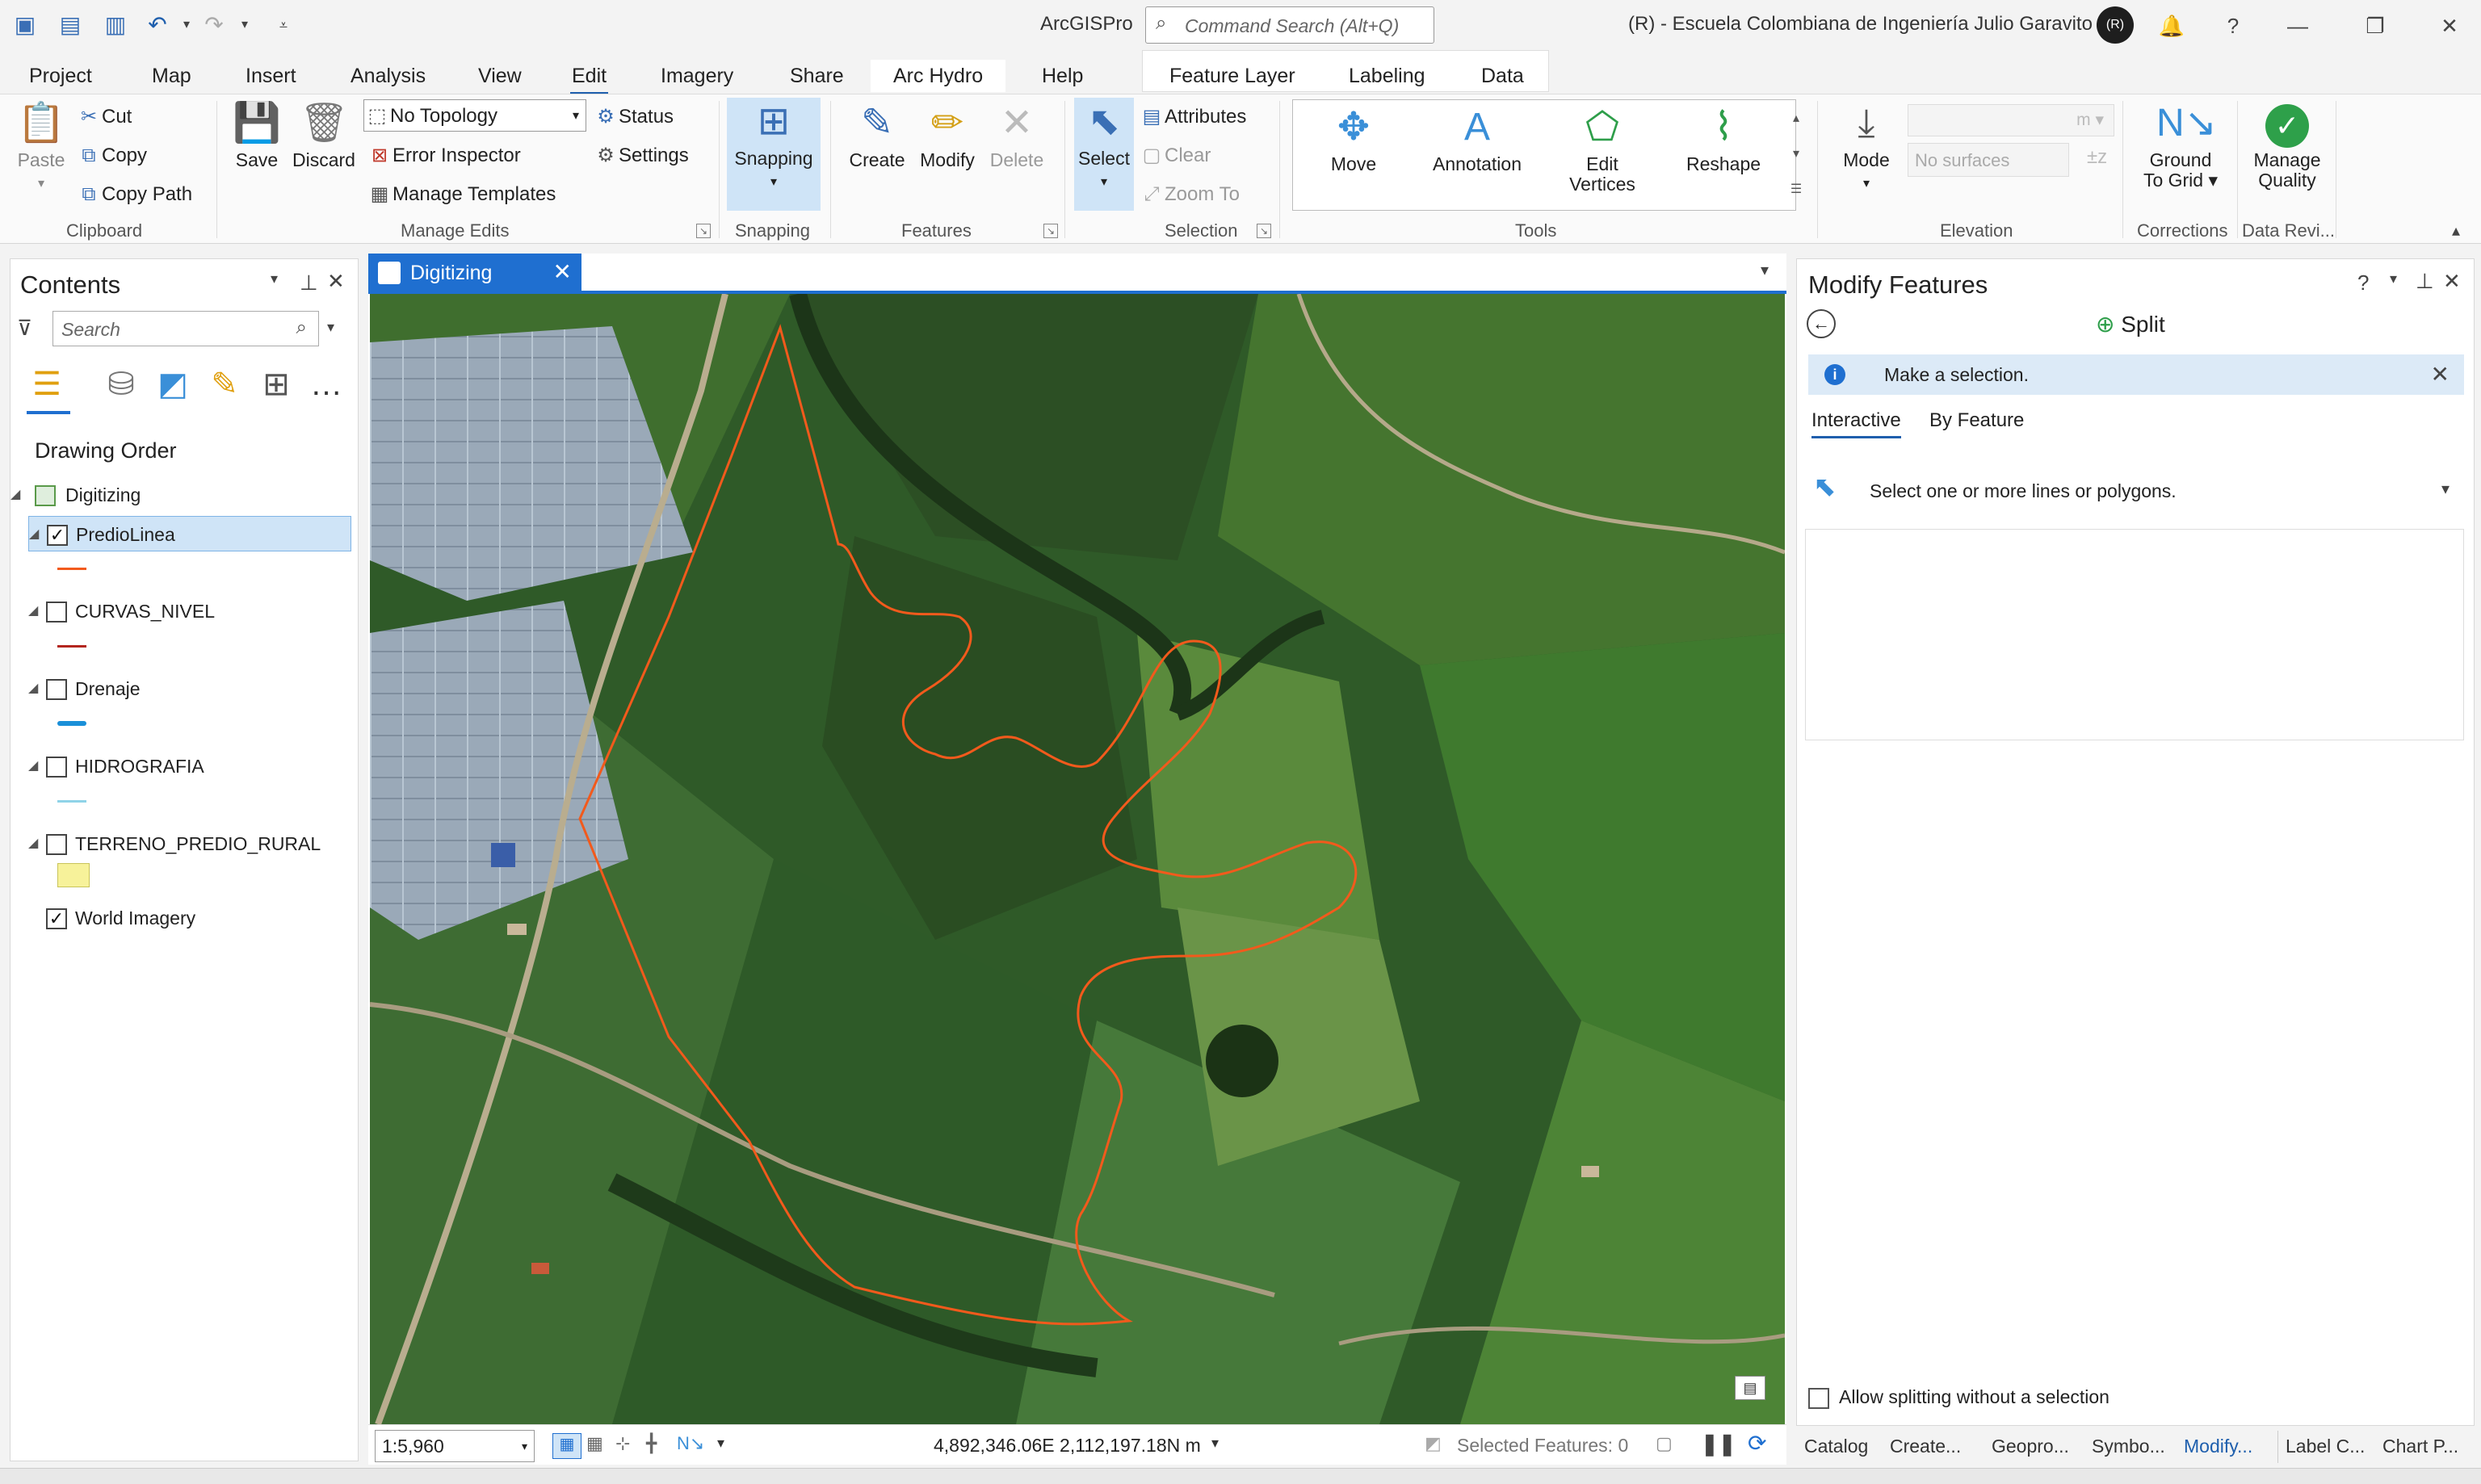 The height and width of the screenshot is (1484, 2481). Describe the element at coordinates (185, 328) in the screenshot. I see `contents-search-input: Search ⌕` at that location.